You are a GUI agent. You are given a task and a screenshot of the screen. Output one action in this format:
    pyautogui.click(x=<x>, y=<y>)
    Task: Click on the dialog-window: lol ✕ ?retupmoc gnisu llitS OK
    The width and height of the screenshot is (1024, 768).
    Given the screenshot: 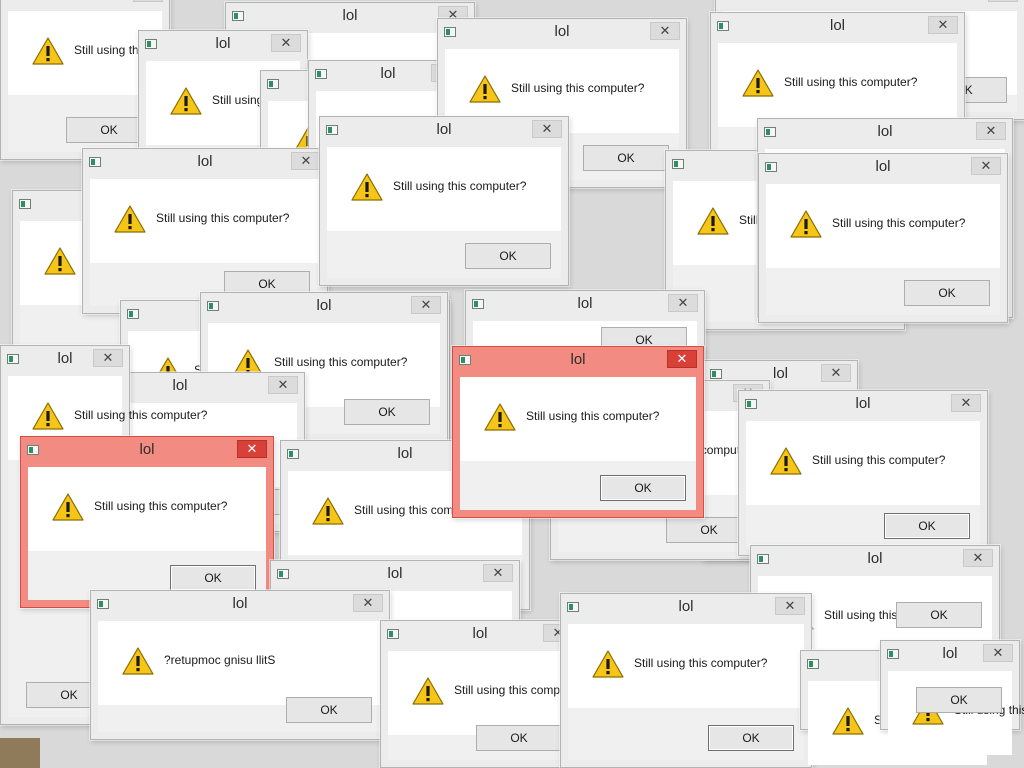 What is the action you would take?
    pyautogui.click(x=240, y=665)
    